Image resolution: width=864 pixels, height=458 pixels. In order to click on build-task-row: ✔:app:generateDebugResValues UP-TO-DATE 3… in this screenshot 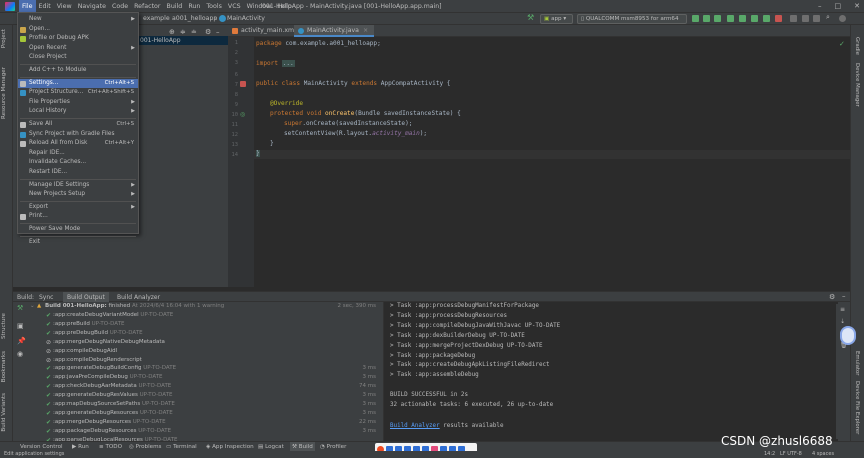, I will do `click(198, 395)`.